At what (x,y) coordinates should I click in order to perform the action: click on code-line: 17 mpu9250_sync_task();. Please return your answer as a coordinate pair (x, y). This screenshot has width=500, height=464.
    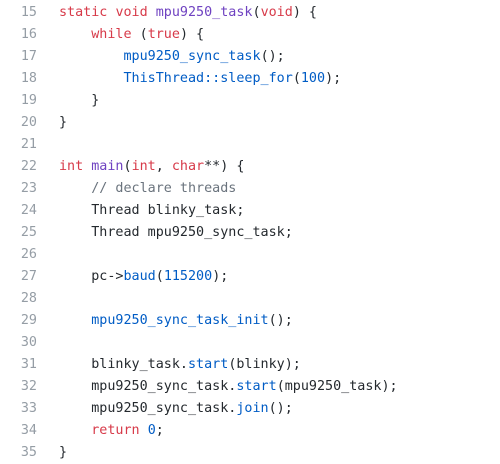
    Looking at the image, I should click on (250, 57).